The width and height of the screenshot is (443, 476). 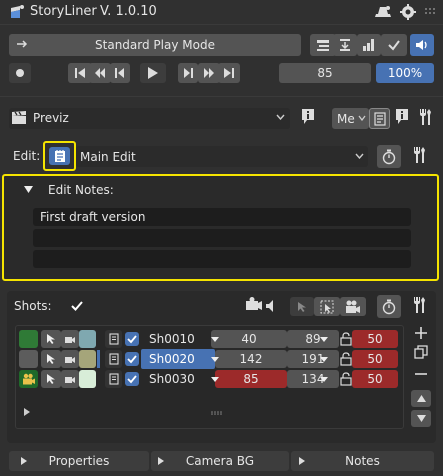 I want to click on shot-end-field: 89, so click(x=313, y=339).